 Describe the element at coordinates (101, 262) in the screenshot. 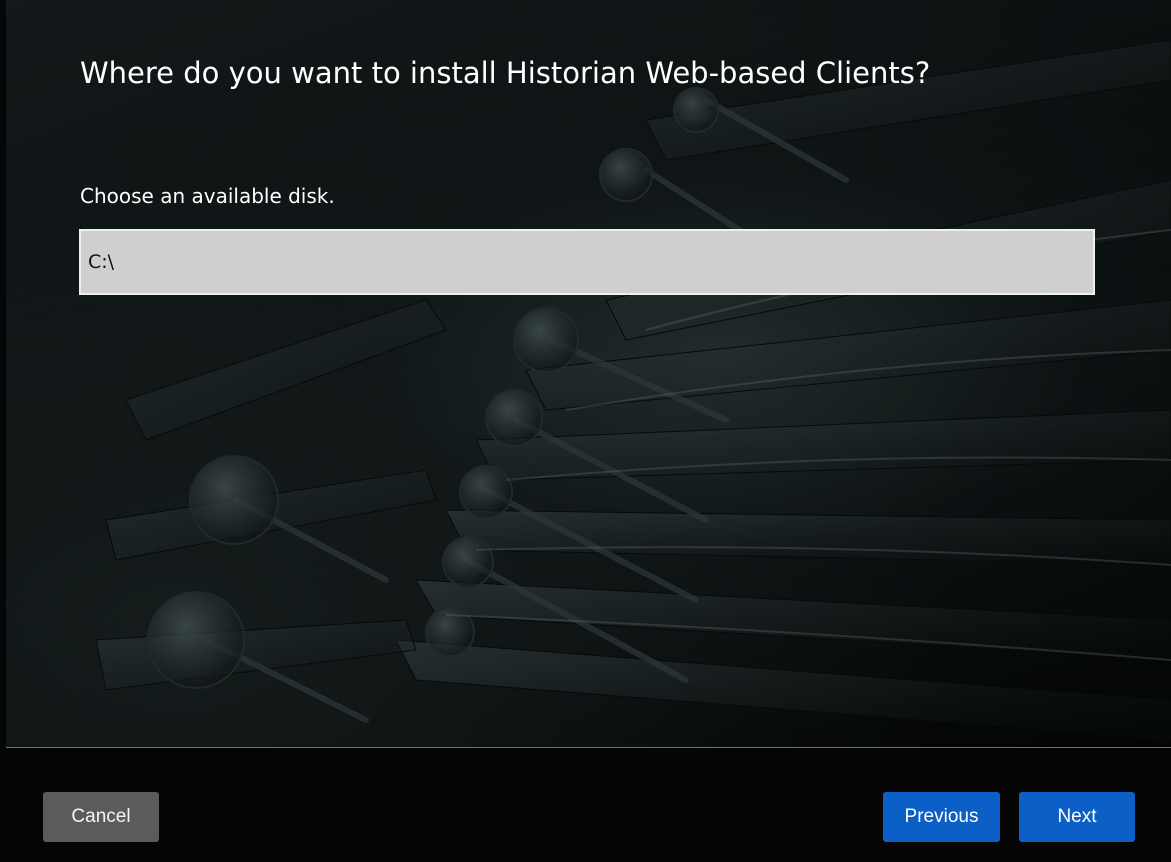

I see `disk-select-value: C:\` at that location.